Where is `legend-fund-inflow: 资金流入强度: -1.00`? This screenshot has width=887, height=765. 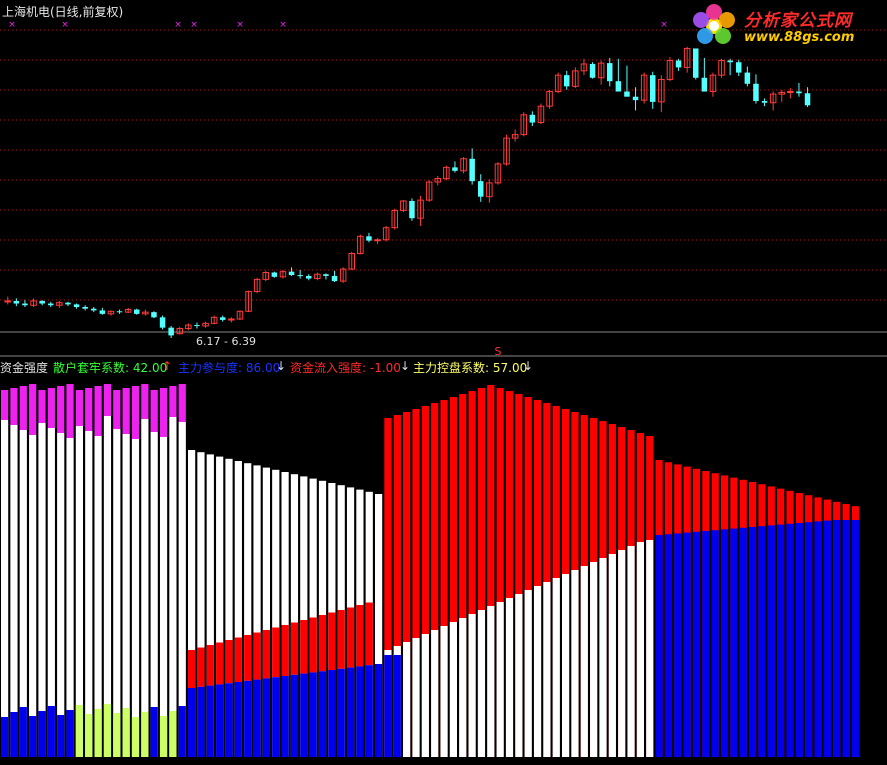
legend-fund-inflow: 资金流入强度: -1.00 is located at coordinates (345, 368).